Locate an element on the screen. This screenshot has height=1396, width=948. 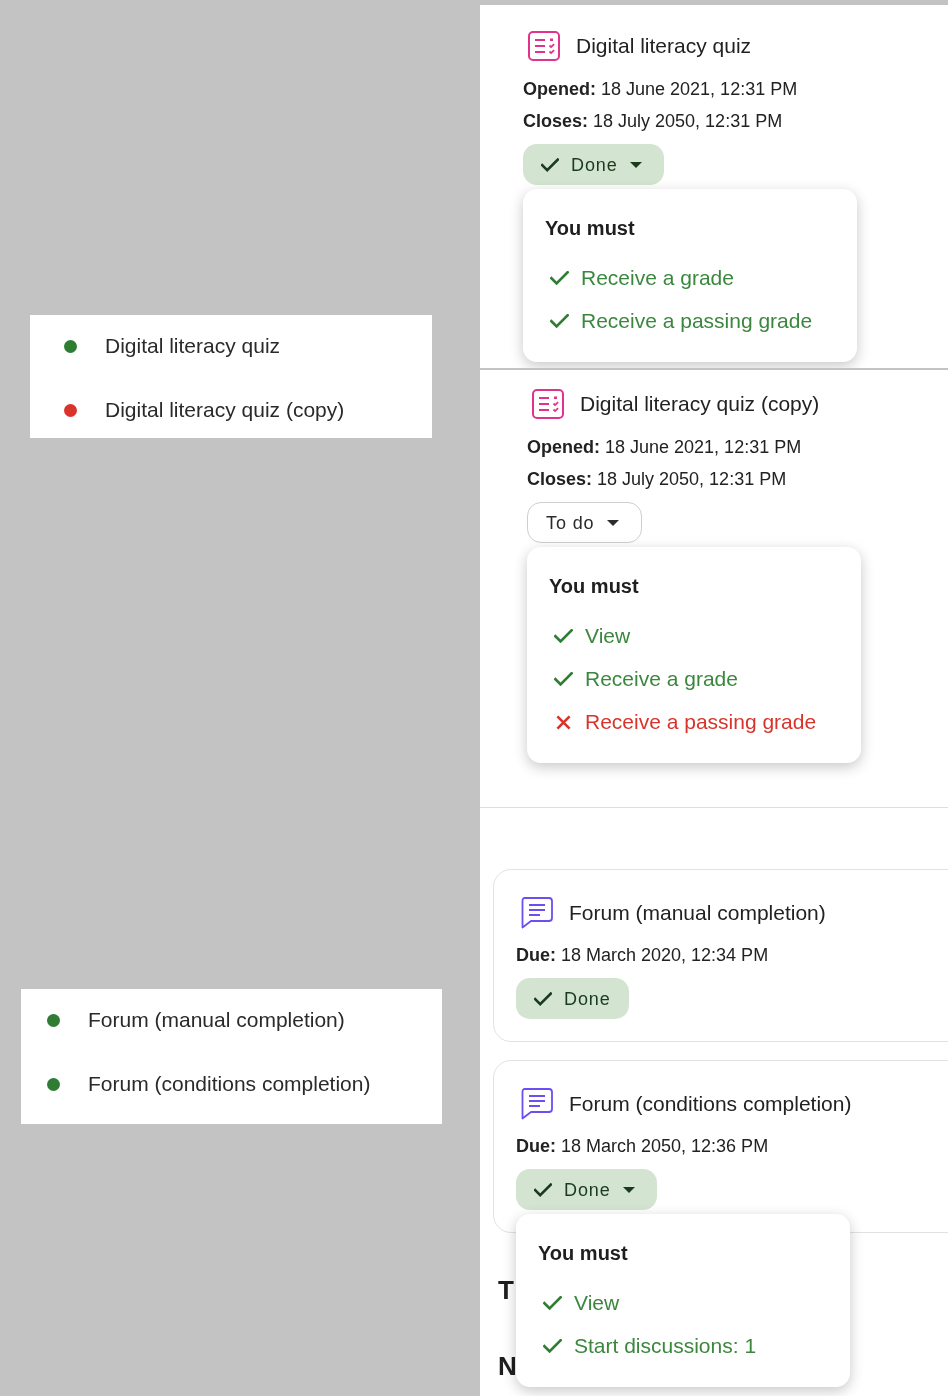
legend-label: Forum (manual completion) is located at coordinates (216, 1020).